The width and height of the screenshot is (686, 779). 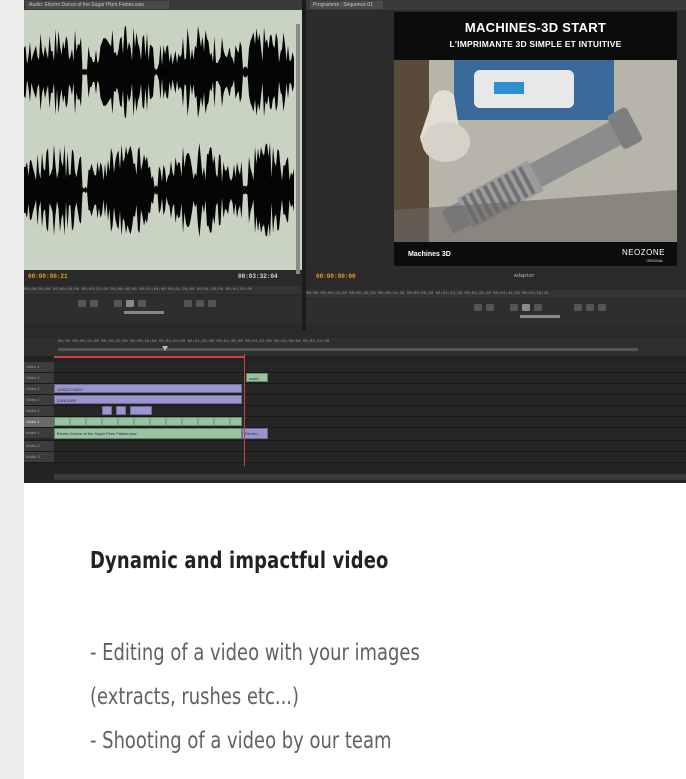 What do you see at coordinates (212, 303) in the screenshot?
I see `export-frame-button` at bounding box center [212, 303].